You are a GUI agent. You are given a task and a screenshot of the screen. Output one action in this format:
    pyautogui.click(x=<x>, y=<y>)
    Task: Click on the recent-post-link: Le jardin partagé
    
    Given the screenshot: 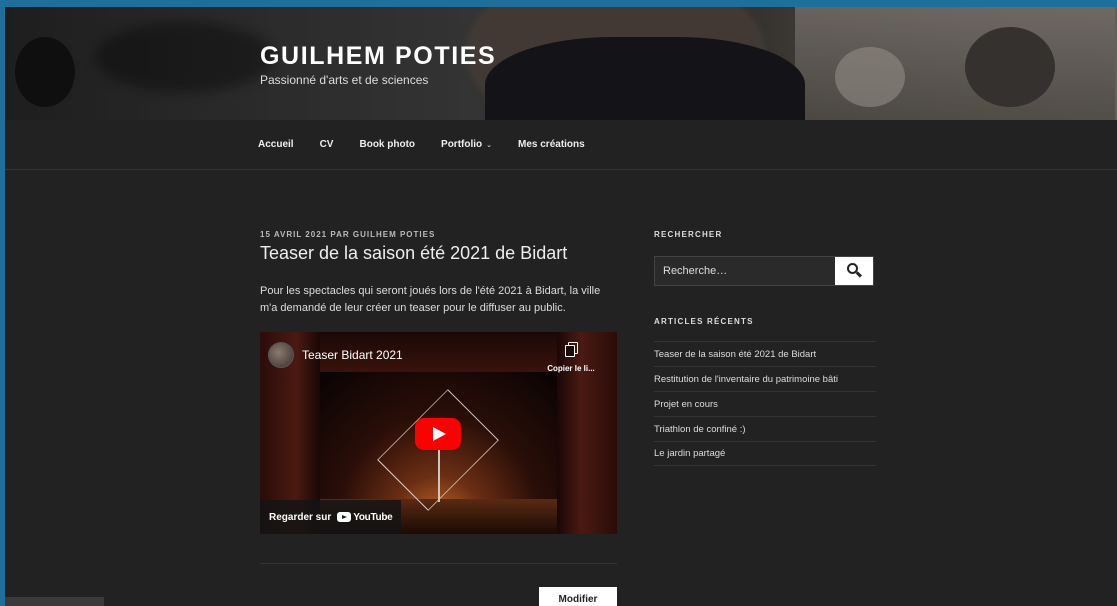 What is the action you would take?
    pyautogui.click(x=765, y=453)
    